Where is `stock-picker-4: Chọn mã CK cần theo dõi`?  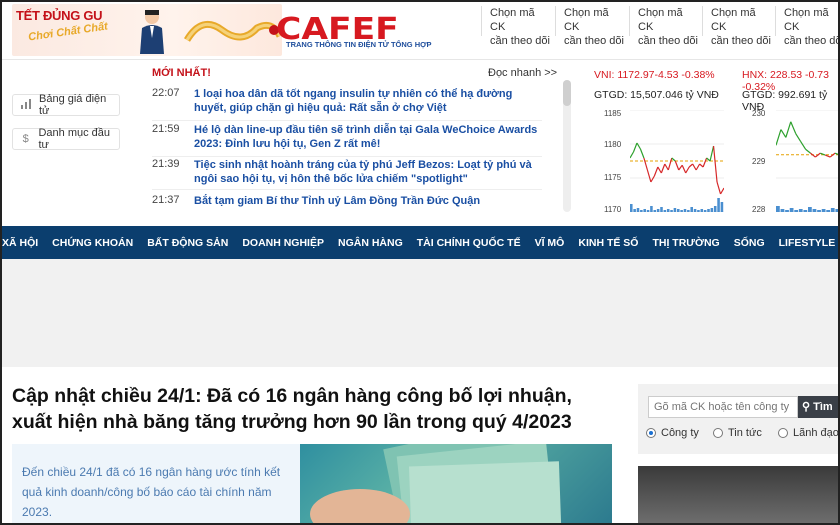
stock-picker-4: Chọn mã CK cần theo dõi is located at coordinates (737, 26).